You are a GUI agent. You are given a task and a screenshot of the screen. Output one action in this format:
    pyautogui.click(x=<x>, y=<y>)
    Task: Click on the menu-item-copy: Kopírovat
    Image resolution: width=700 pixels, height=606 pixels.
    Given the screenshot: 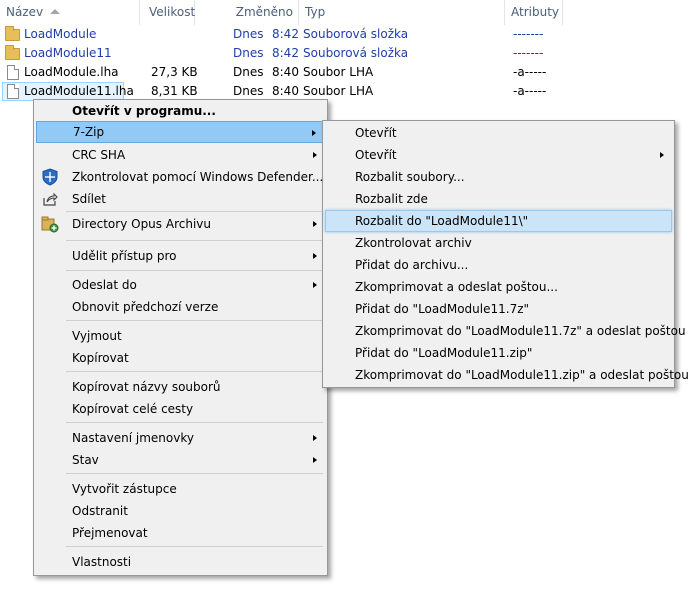 What is the action you would take?
    pyautogui.click(x=180, y=358)
    